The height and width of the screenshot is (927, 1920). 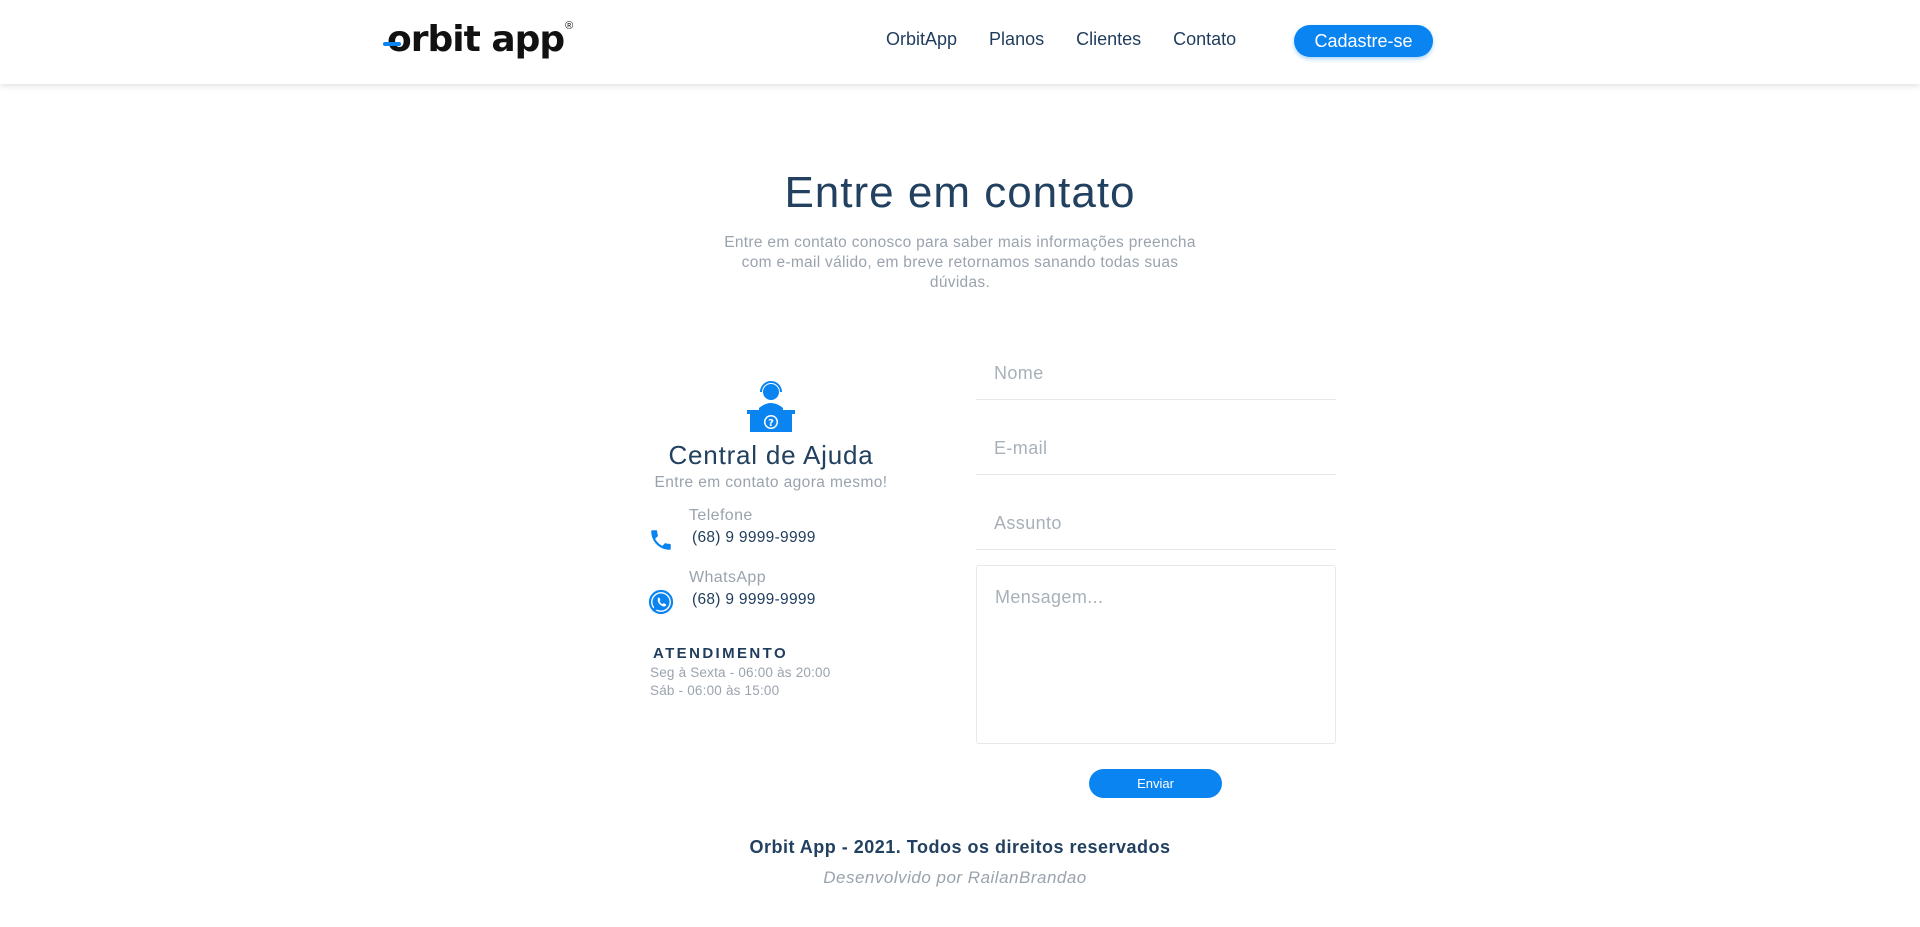 I want to click on contact-whatsapp: WhatsApp (68) 9 9999-9999, so click(x=778, y=594).